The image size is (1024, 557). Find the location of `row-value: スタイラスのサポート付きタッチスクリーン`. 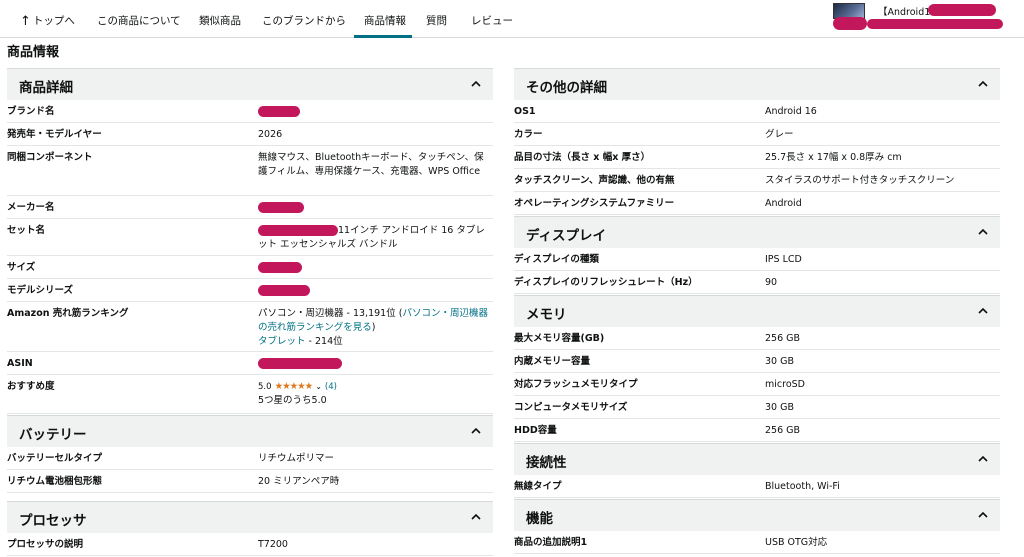

row-value: スタイラスのサポート付きタッチスクリーン is located at coordinates (860, 180).